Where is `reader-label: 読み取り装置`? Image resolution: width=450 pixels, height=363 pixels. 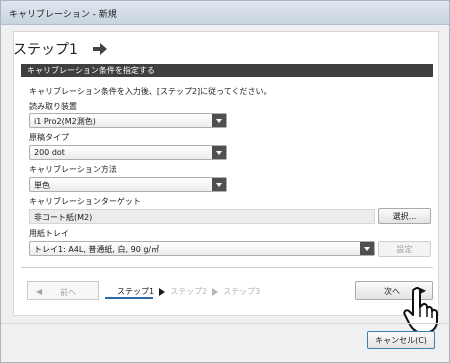
reader-label: 読み取り装置 is located at coordinates (53, 106).